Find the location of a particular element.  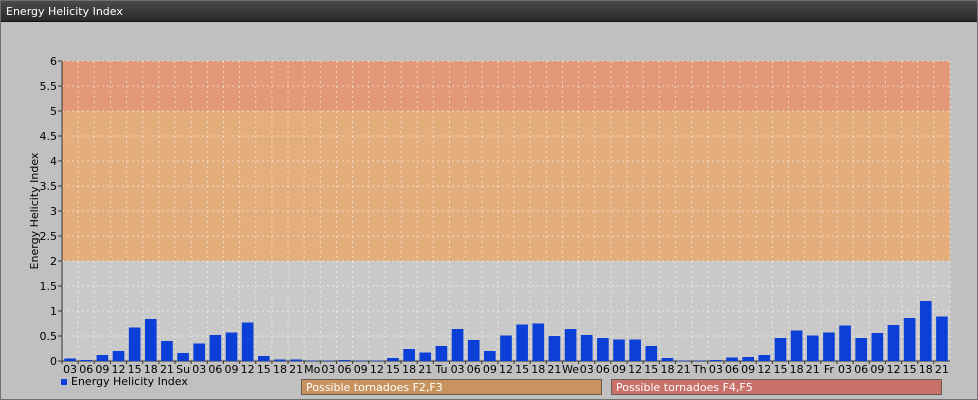

legend-label: Energy Helicity Index is located at coordinates (129, 381).